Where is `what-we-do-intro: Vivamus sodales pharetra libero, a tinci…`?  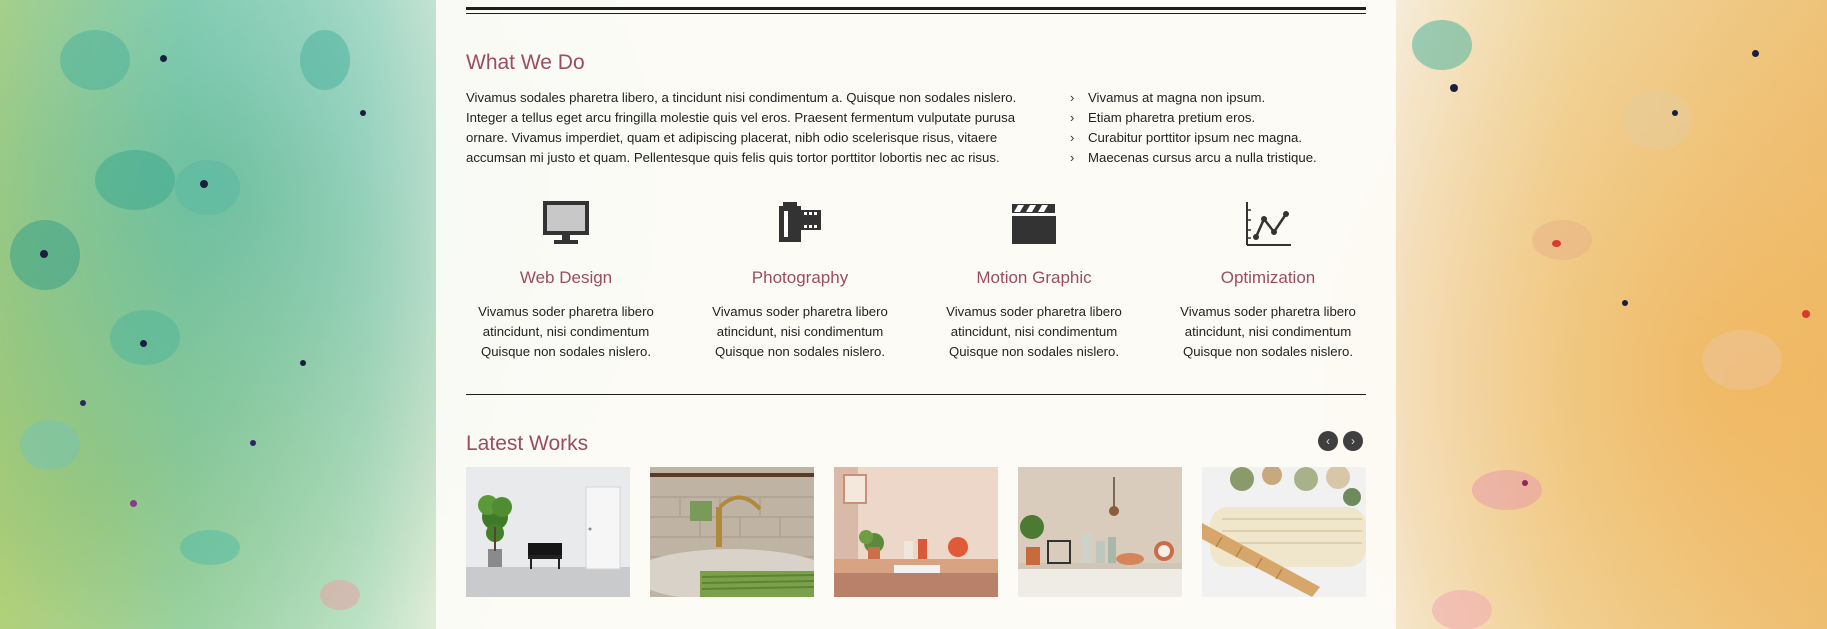
what-we-do-intro: Vivamus sodales pharetra libero, a tinci… is located at coordinates (741, 127).